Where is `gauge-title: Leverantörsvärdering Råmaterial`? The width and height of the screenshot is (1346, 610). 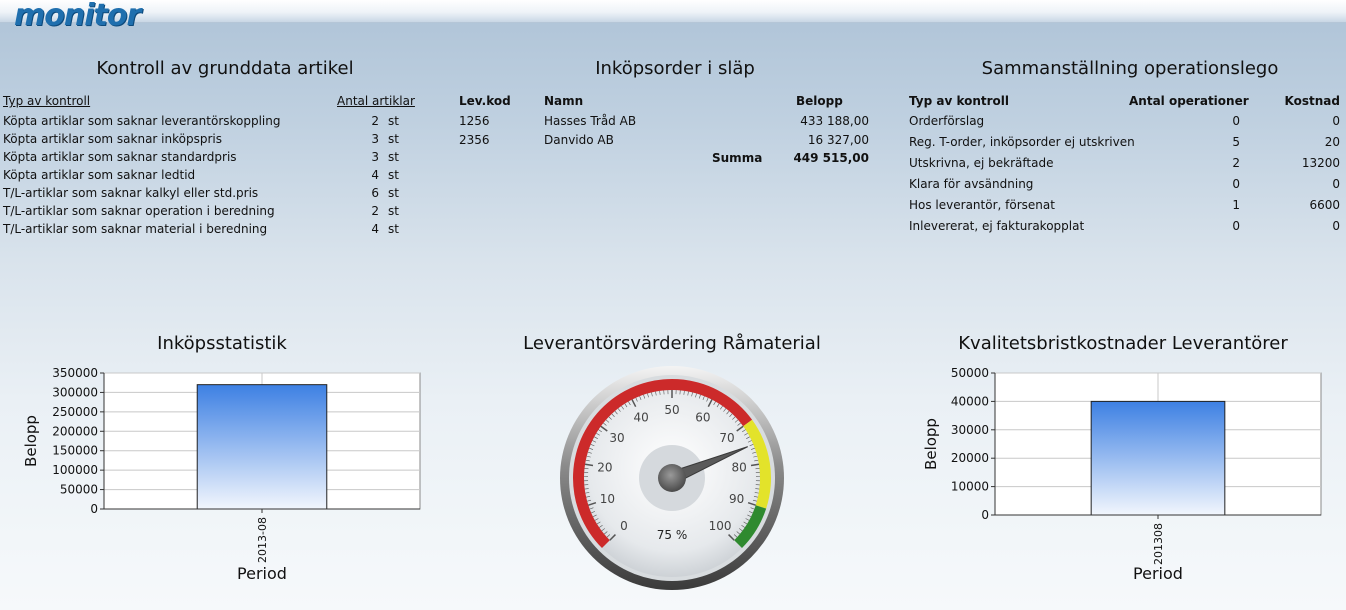
gauge-title: Leverantörsvärdering Råmaterial is located at coordinates (672, 343).